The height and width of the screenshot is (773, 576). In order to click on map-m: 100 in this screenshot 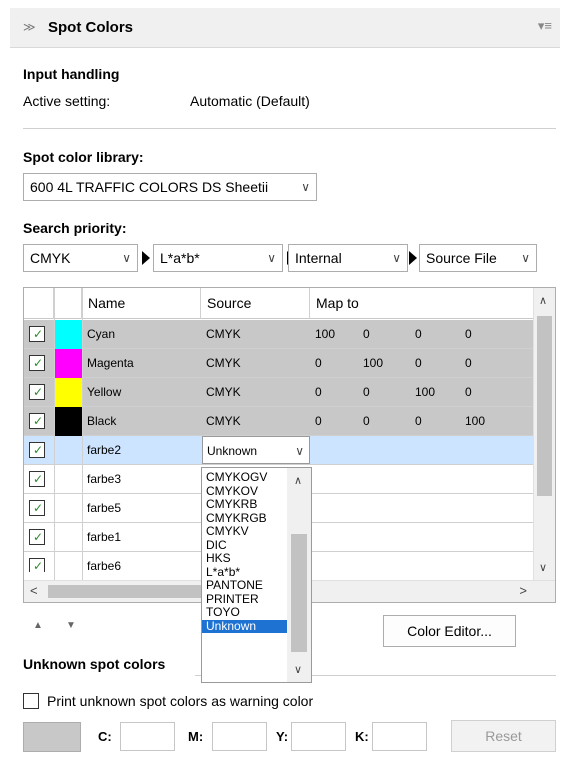, I will do `click(373, 363)`.